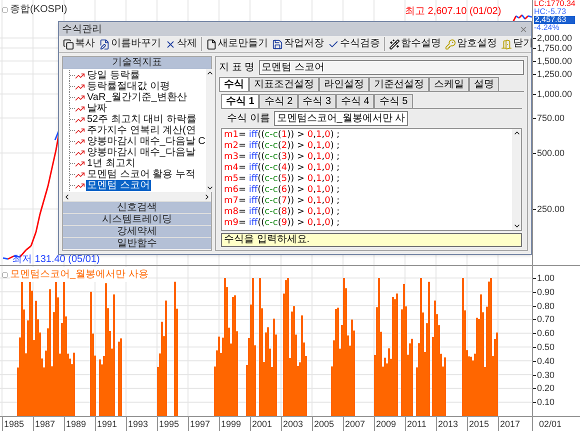 This screenshot has height=431, width=580. I want to click on axis-tick-label: 0.10, so click(546, 403).